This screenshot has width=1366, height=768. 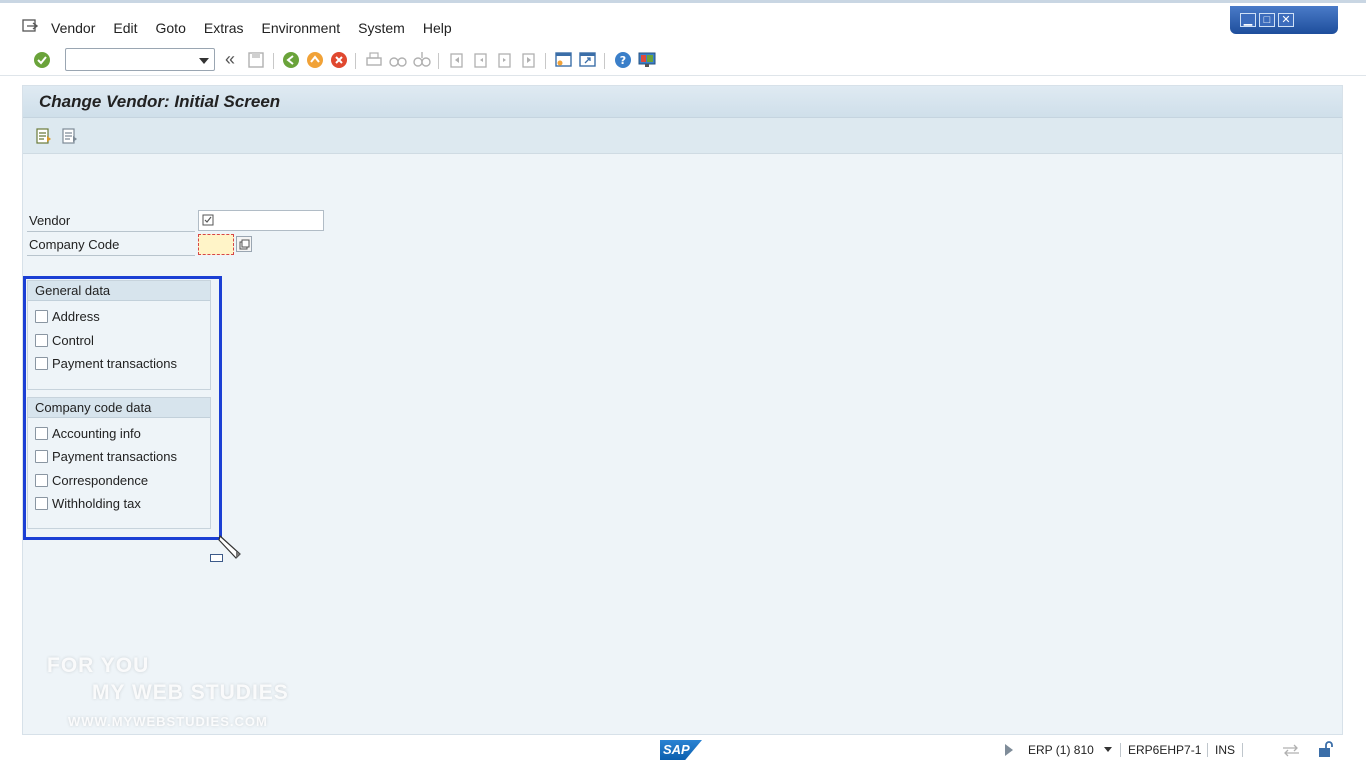 I want to click on value-help-button, so click(x=244, y=244).